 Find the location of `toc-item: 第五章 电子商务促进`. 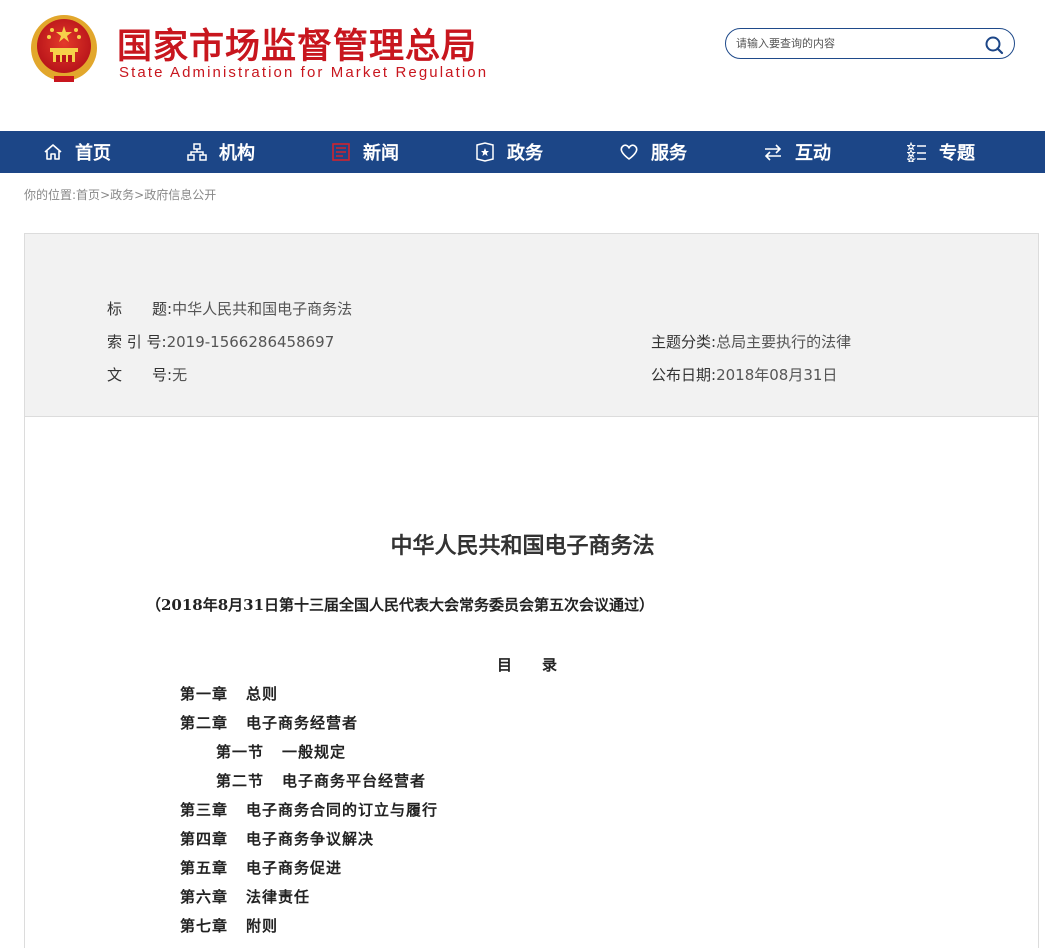

toc-item: 第五章 电子商务促进 is located at coordinates (261, 867).